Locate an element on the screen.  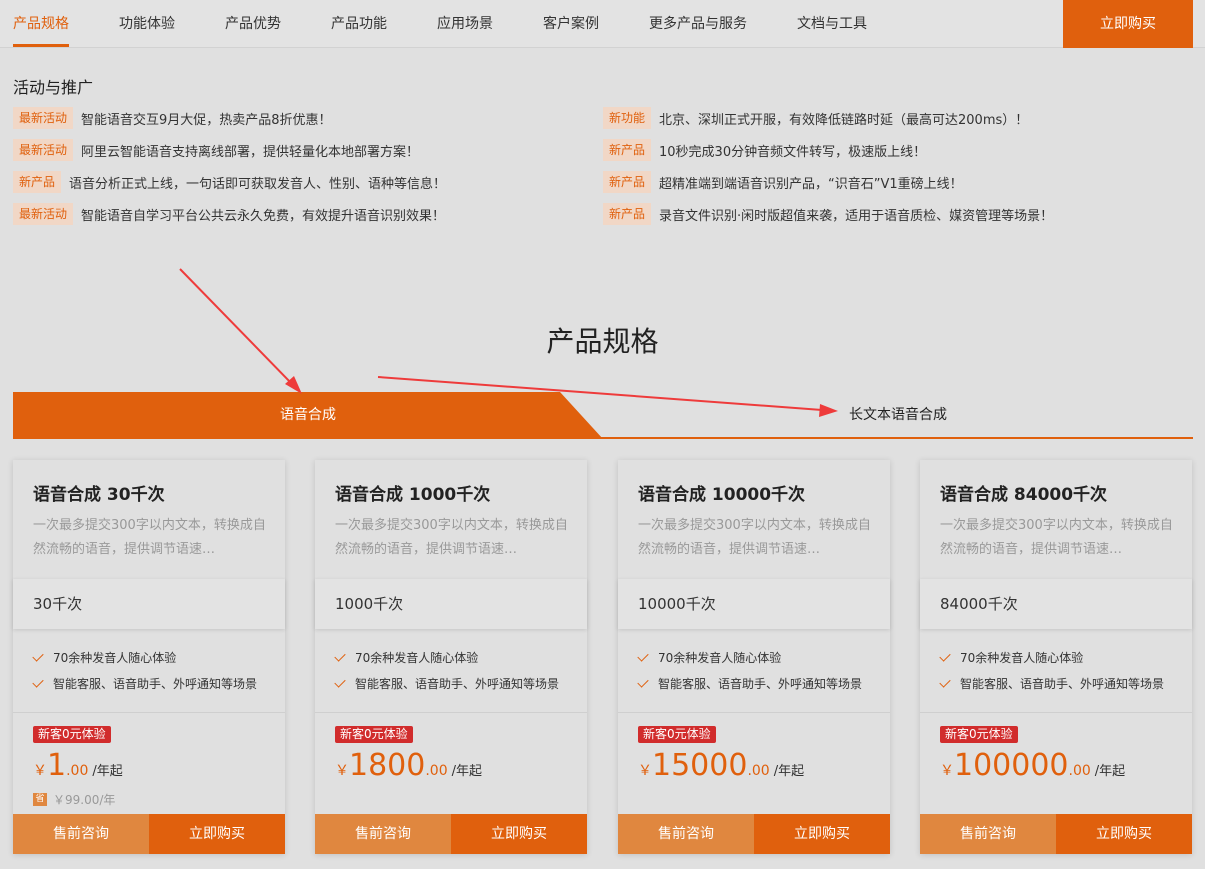
promo-item: 新产品 超精准端到端语音识别产品，“识音石”V1重磅上线！ is located at coordinates (783, 182).